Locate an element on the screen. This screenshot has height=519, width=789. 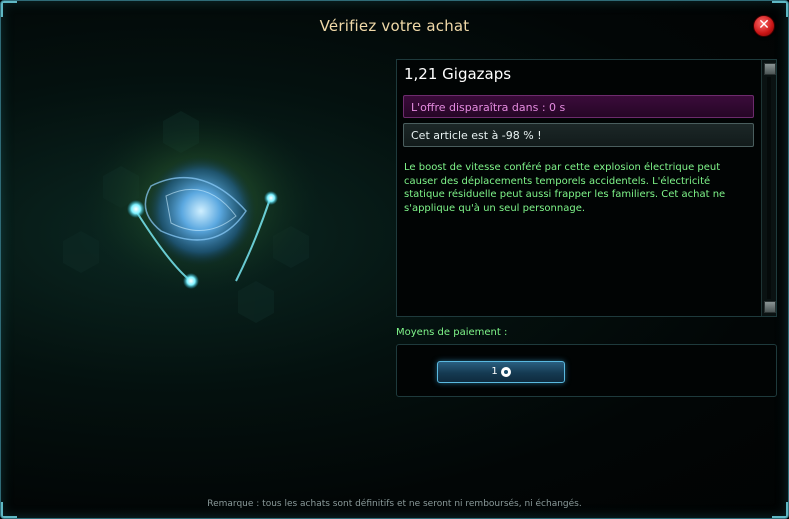
scroll-up-button is located at coordinates (770, 69).